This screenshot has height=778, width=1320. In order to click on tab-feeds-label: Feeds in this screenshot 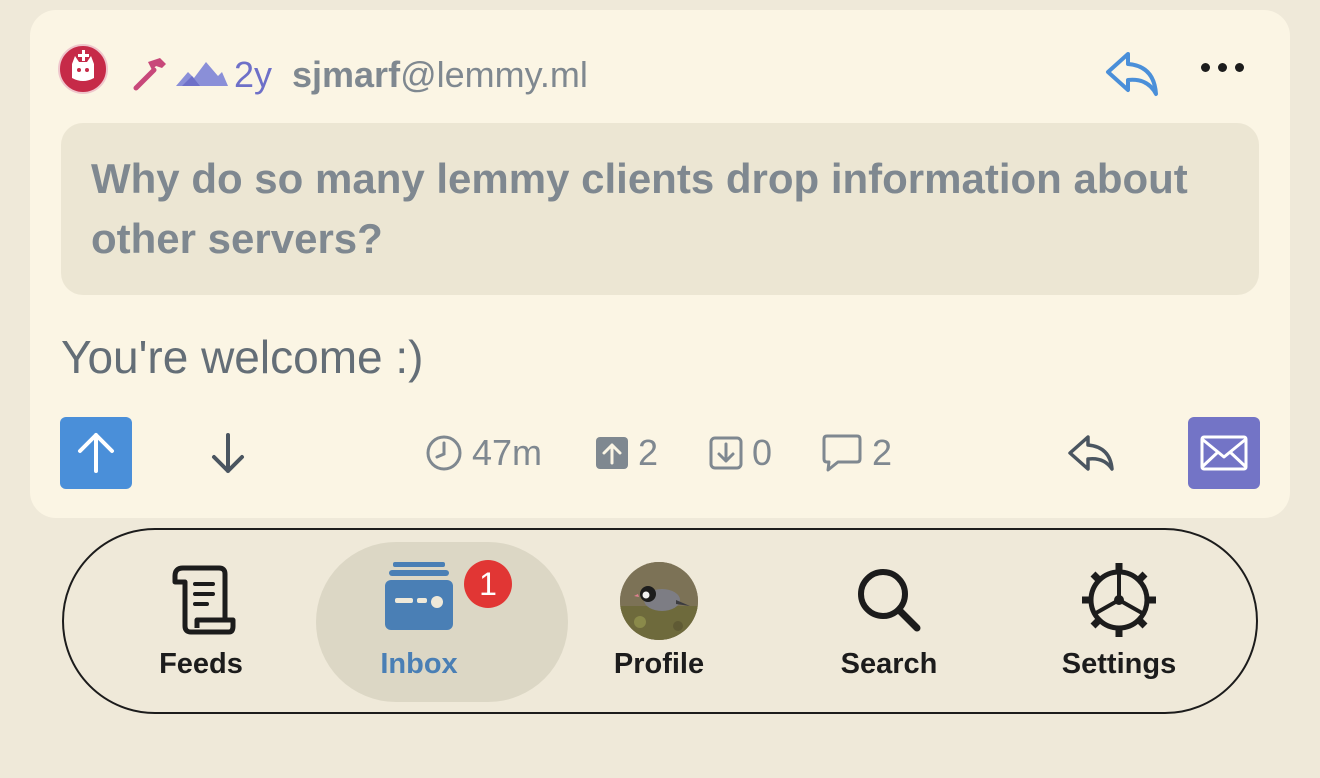, I will do `click(201, 664)`.